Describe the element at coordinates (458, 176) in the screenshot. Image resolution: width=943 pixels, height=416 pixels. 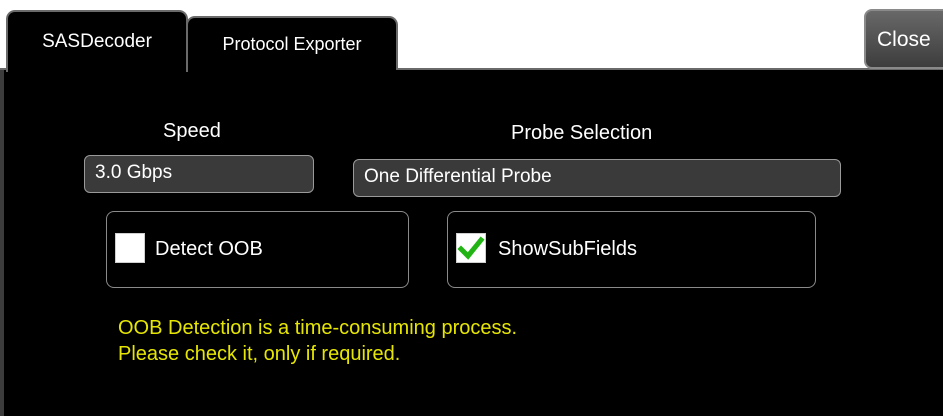
I see `probe-selection-value: One Differential Probe` at that location.